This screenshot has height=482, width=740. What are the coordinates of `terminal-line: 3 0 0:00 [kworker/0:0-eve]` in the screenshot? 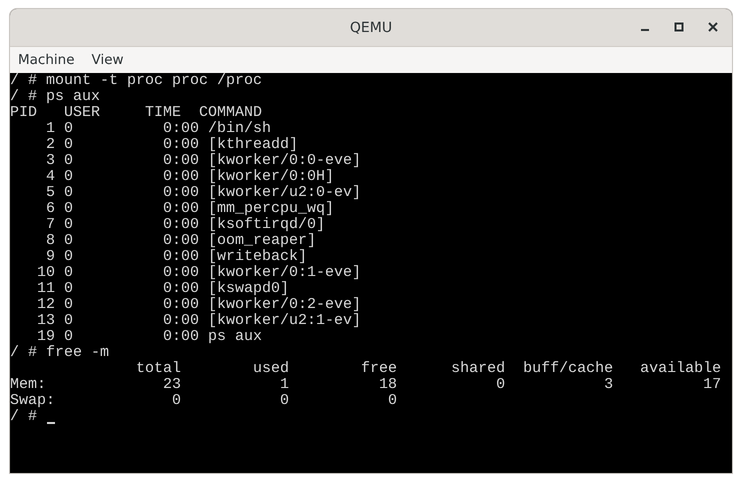 It's located at (203, 161).